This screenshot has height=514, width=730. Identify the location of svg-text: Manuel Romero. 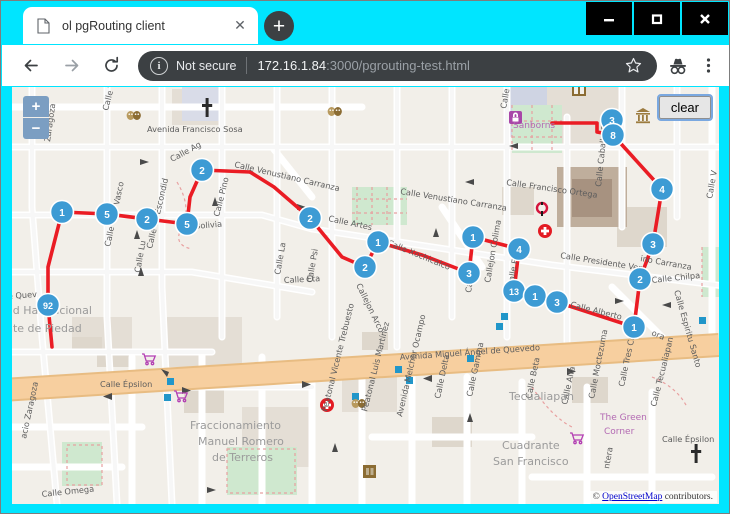
(241, 441).